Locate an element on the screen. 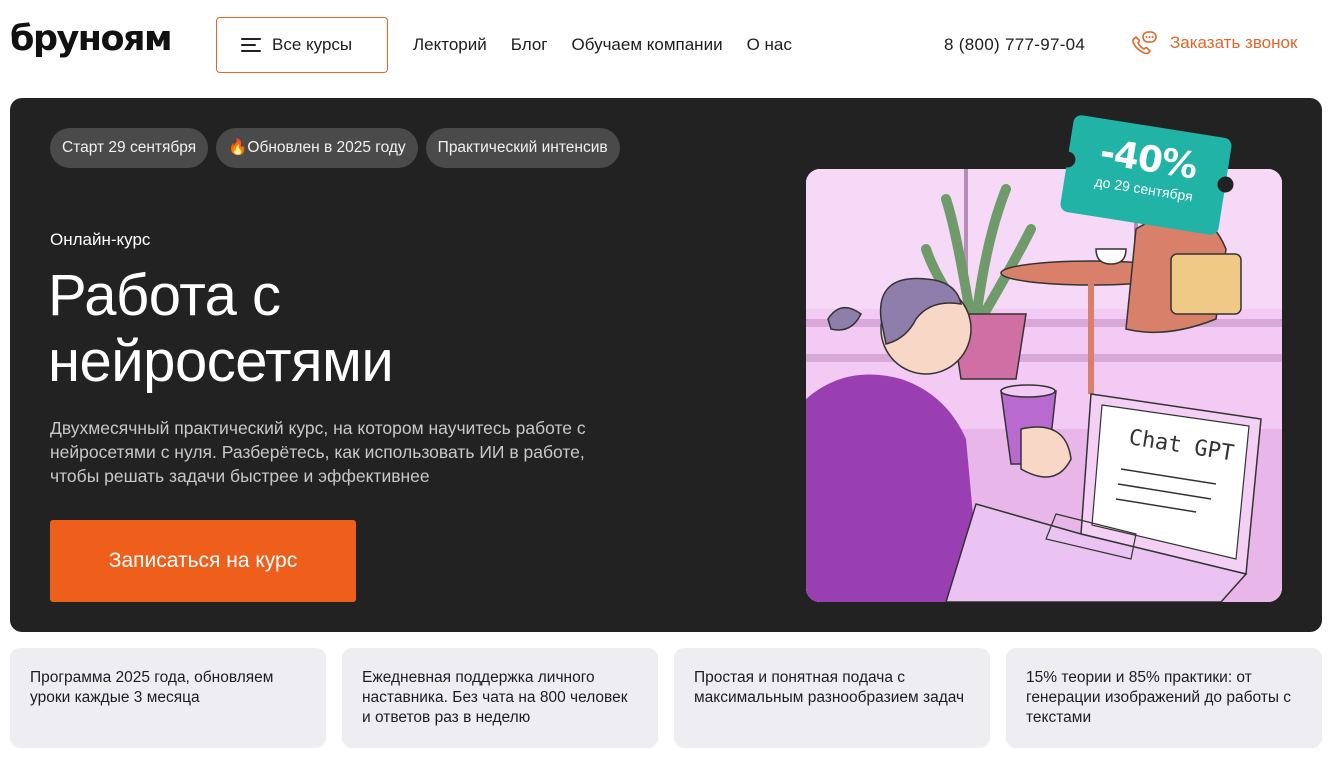 This screenshot has height=772, width=1335. phone-chat-icon is located at coordinates (1144, 43).